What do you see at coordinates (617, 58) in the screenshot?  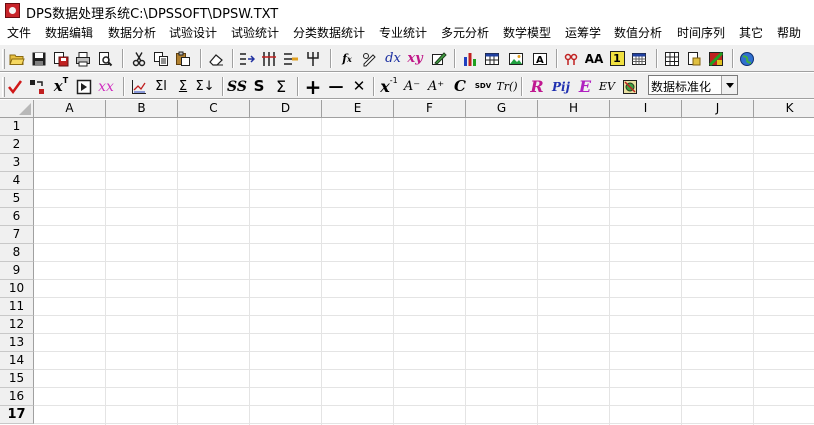 I see `number-one-icon: 1` at bounding box center [617, 58].